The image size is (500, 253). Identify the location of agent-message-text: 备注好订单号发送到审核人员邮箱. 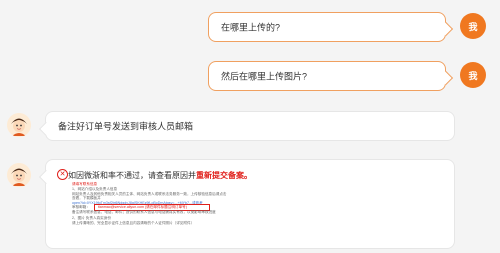
(126, 126).